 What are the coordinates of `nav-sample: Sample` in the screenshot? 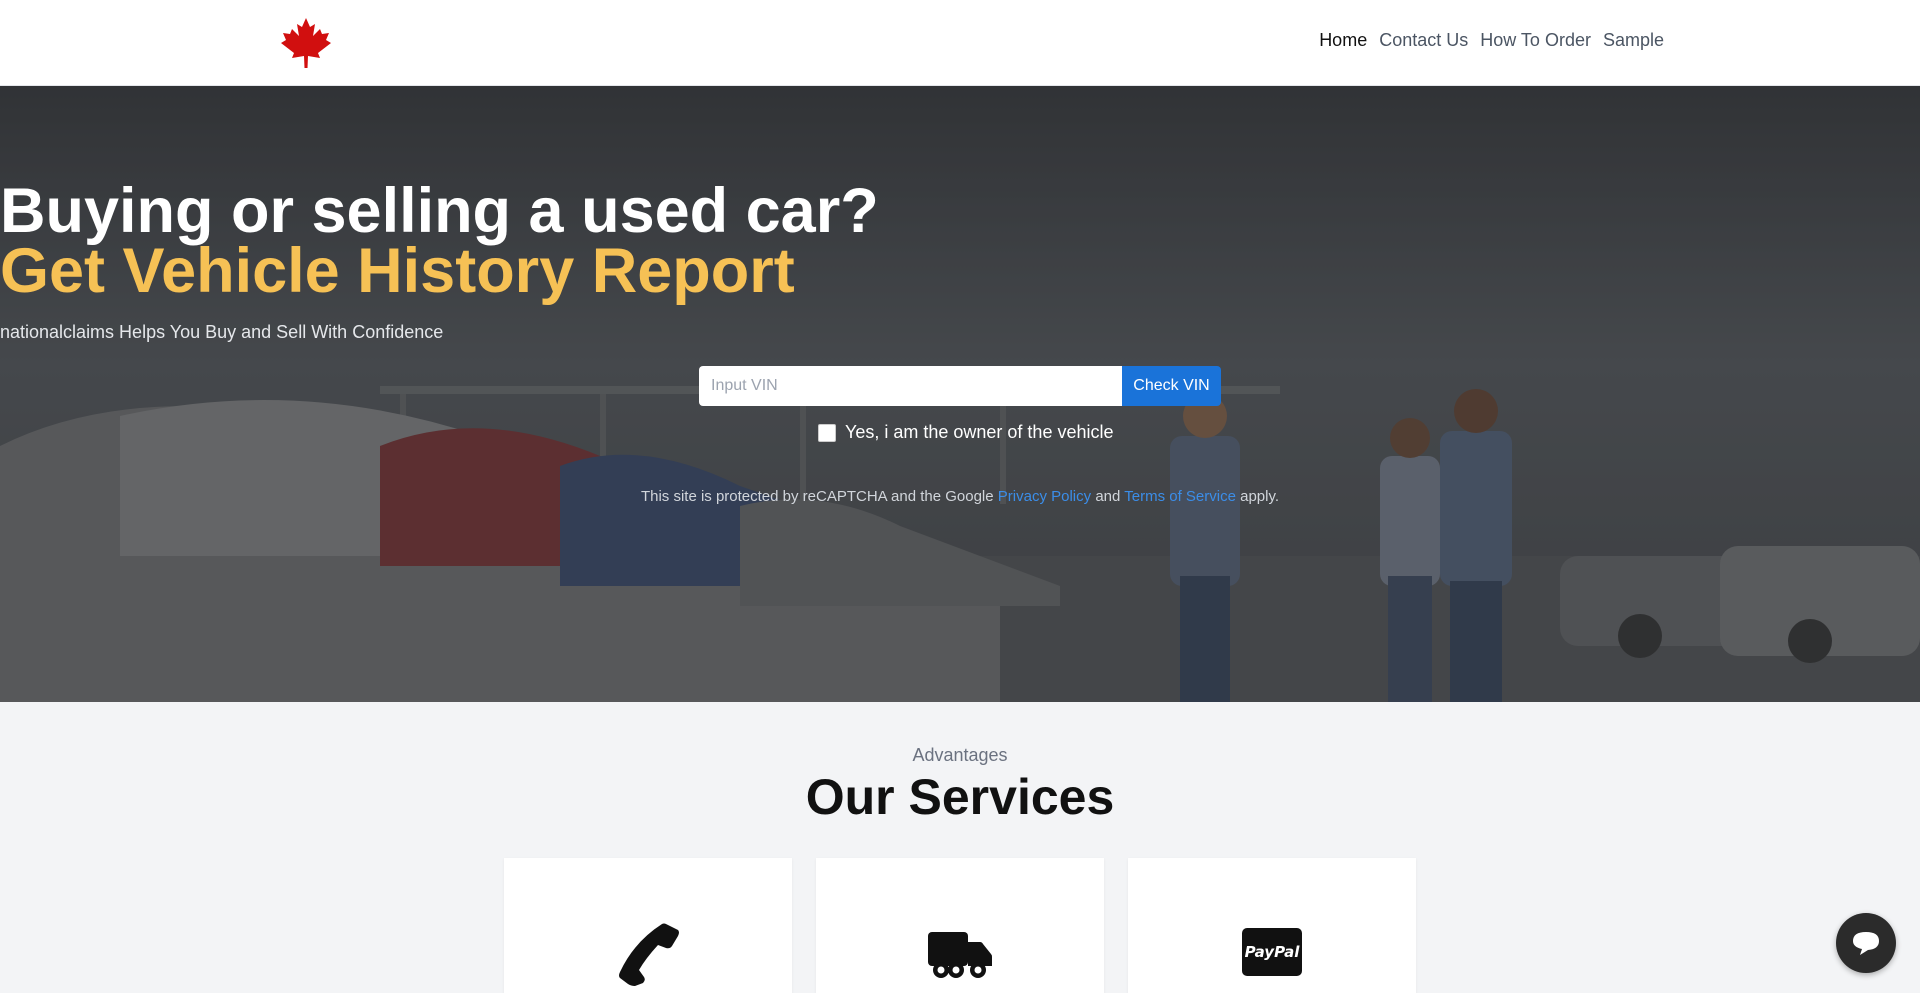 It's located at (1633, 40).